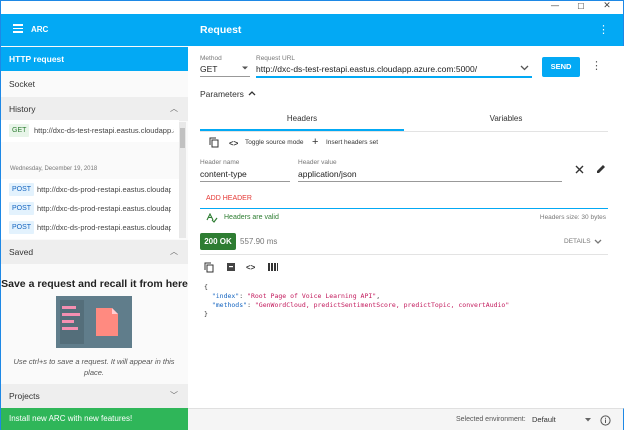 The width and height of the screenshot is (624, 430). I want to click on page-title: Request, so click(221, 30).